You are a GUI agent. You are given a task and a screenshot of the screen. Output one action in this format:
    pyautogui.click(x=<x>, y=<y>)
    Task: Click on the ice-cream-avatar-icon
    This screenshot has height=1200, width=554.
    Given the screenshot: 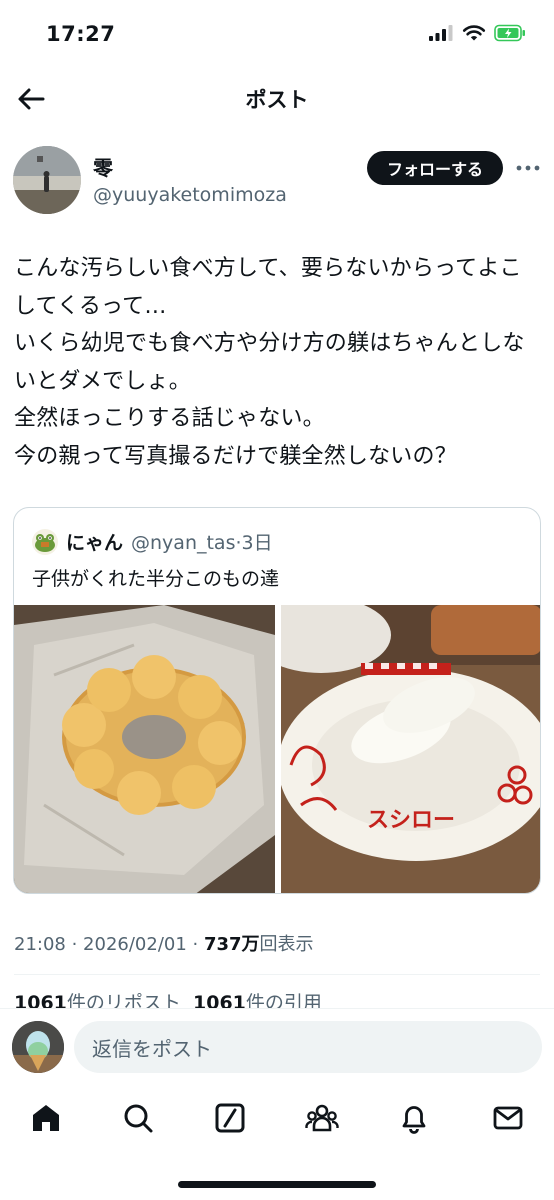 What is the action you would take?
    pyautogui.click(x=38, y=1047)
    